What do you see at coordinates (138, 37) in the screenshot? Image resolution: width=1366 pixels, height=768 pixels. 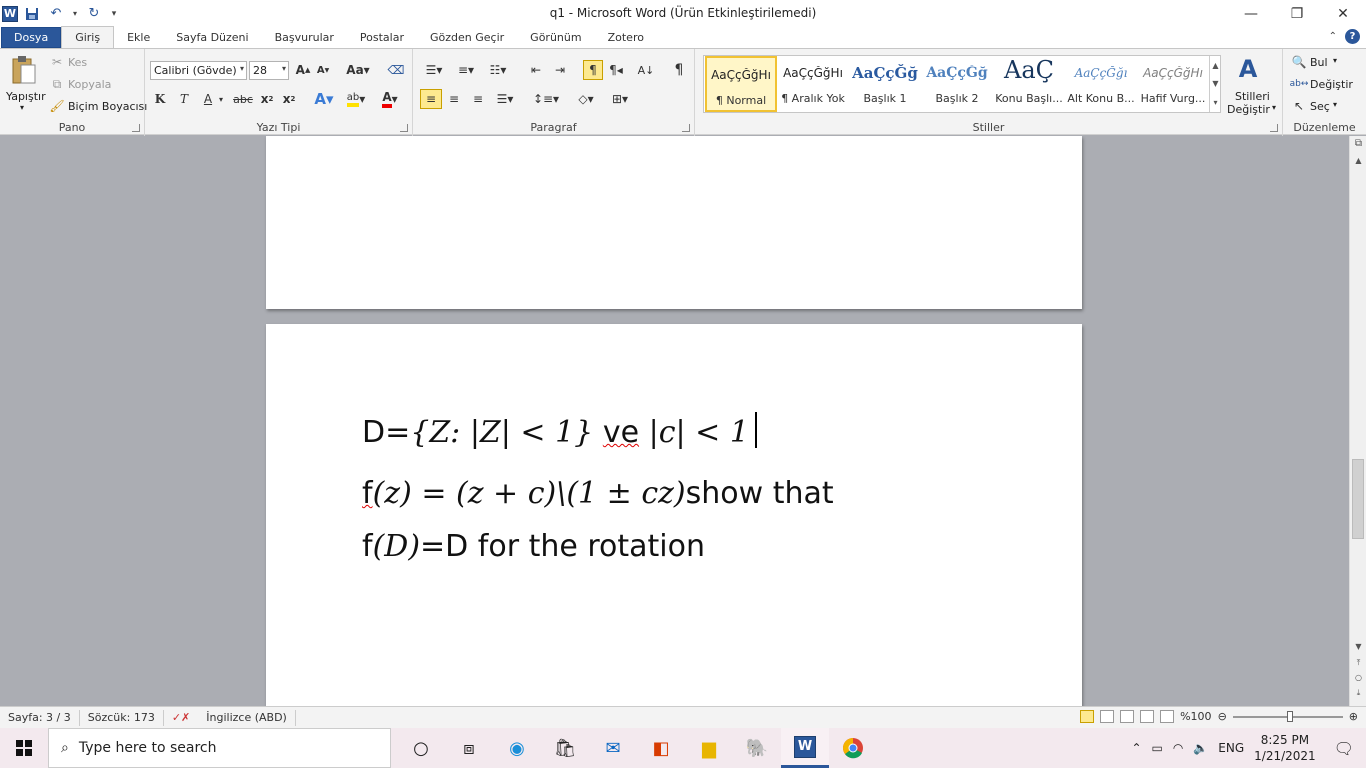 I see `tab-ekle: Ekle` at bounding box center [138, 37].